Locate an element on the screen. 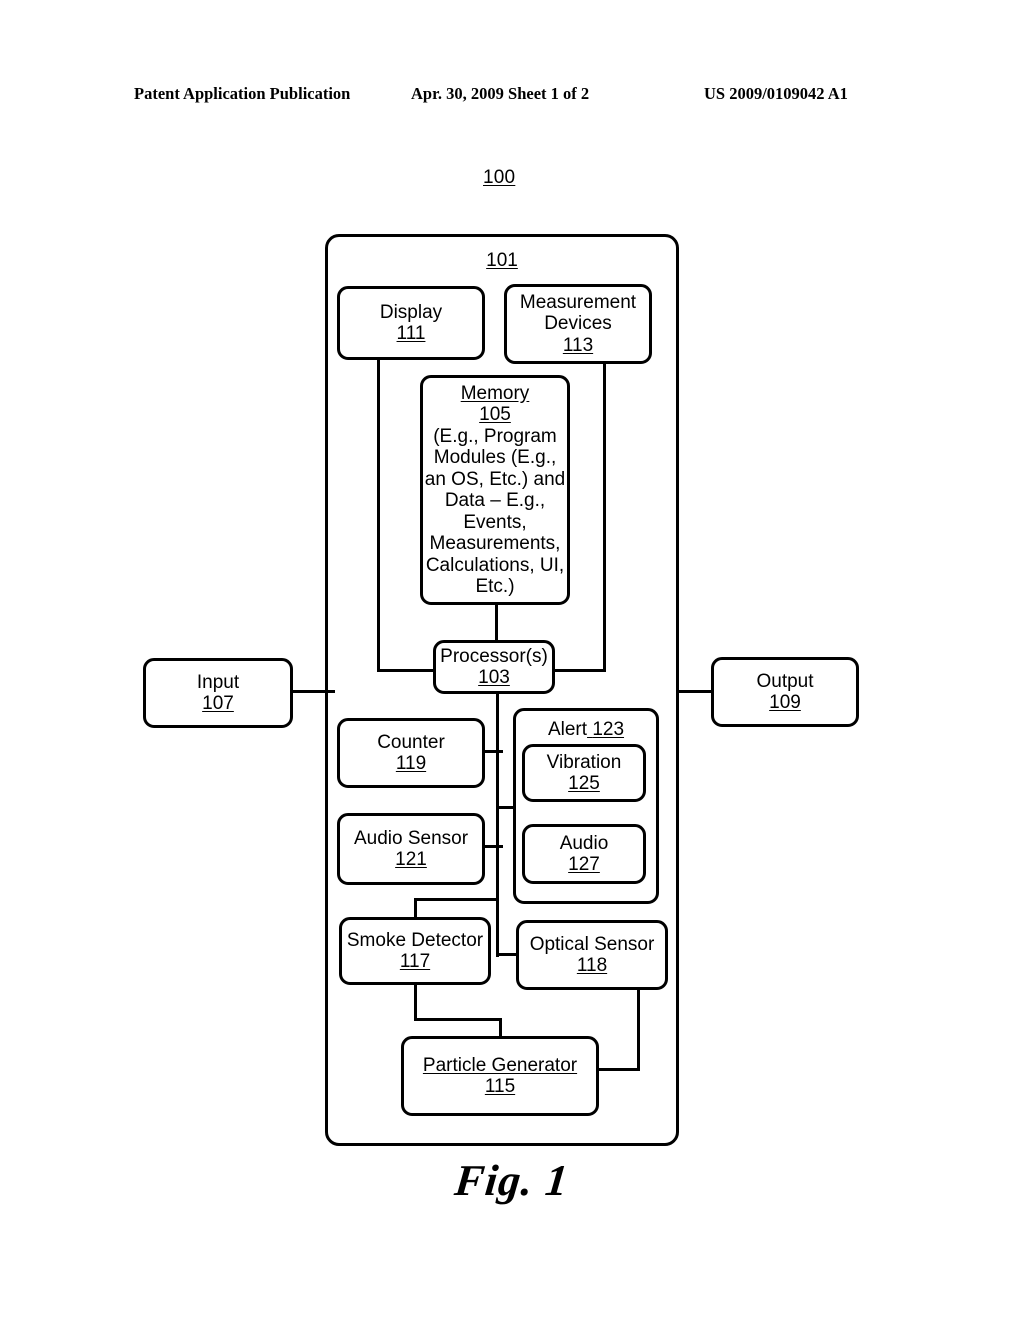 The image size is (1024, 1320). block-audio-sensor-121: Audio Sensor 121 is located at coordinates (411, 849).